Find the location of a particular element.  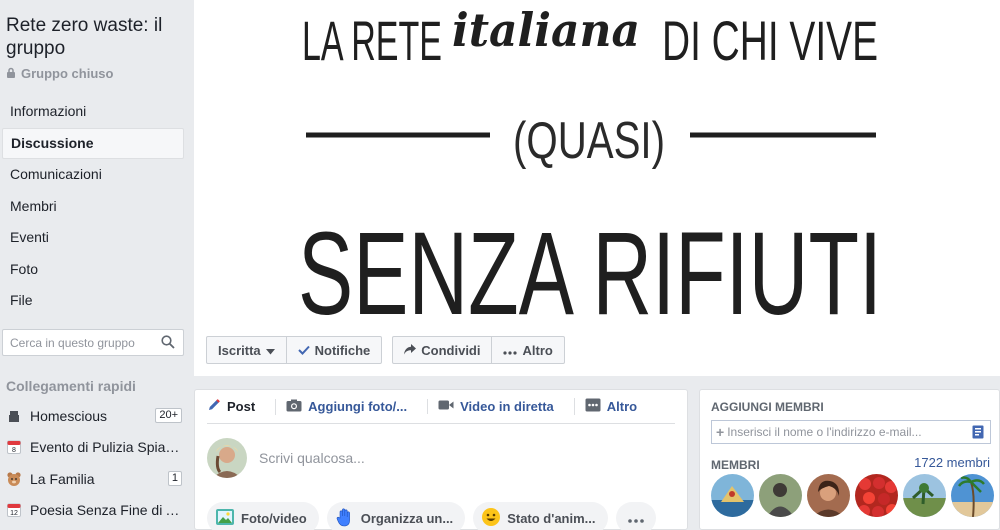

add-members-field: + is located at coordinates (851, 432).